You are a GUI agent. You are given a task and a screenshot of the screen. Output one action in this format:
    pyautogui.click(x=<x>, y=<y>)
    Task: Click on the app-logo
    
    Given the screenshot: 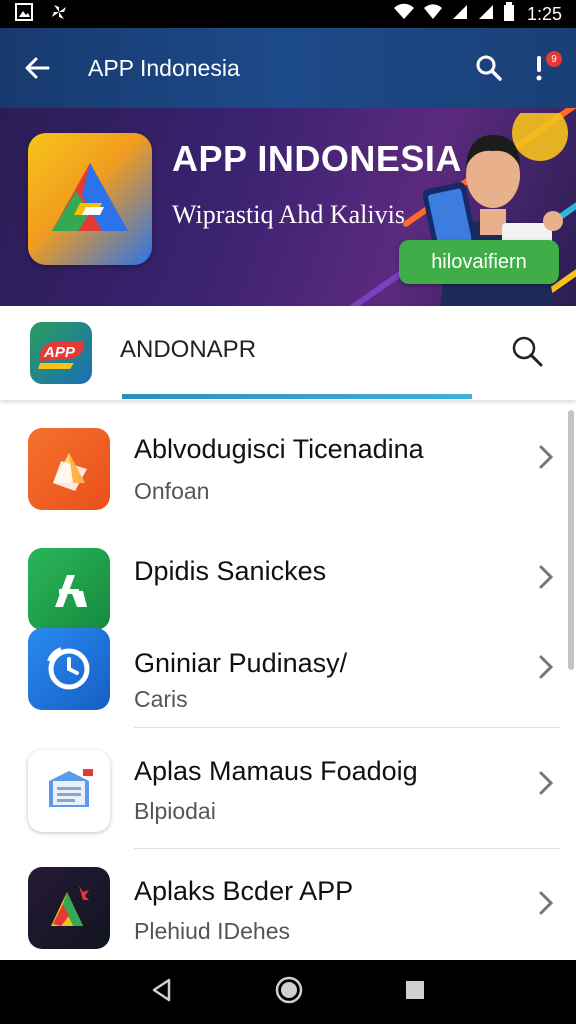 What is the action you would take?
    pyautogui.click(x=90, y=199)
    